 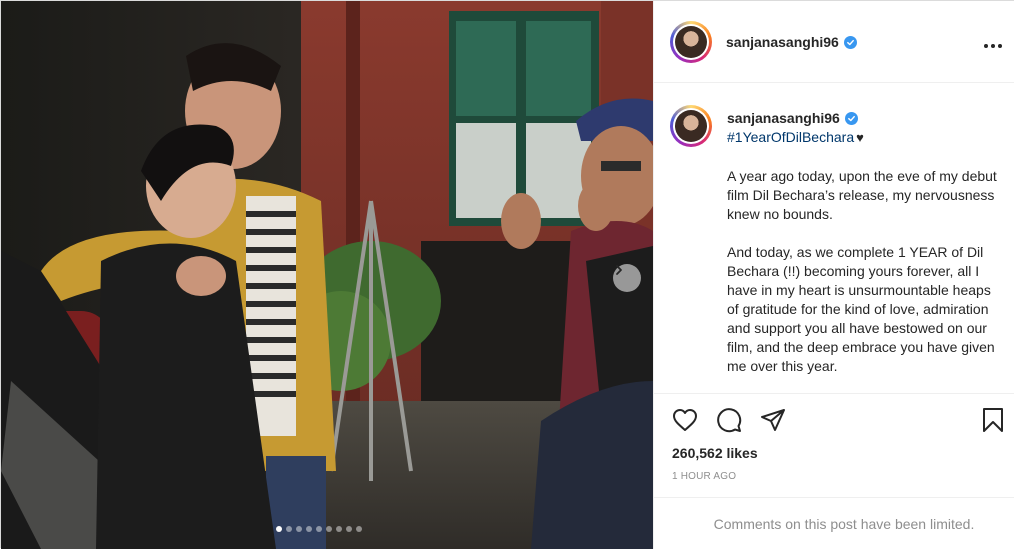 What do you see at coordinates (994, 44) in the screenshot?
I see `more-options-button` at bounding box center [994, 44].